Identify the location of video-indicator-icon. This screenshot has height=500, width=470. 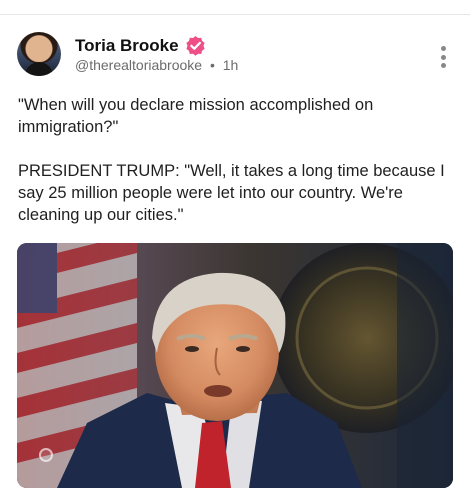
(46, 455).